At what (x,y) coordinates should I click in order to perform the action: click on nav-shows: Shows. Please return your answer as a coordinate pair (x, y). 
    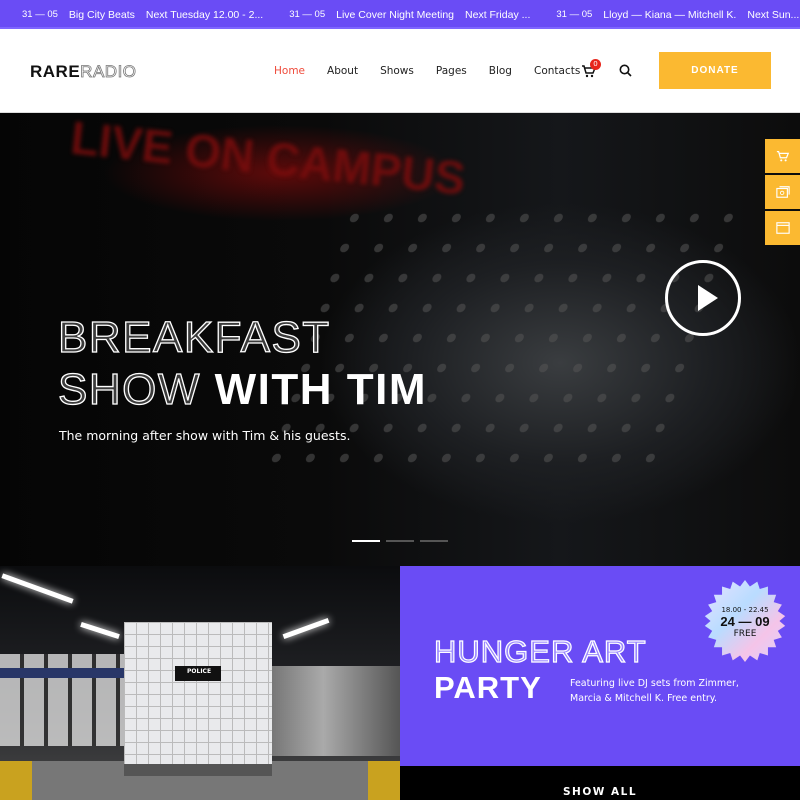
    Looking at the image, I should click on (397, 71).